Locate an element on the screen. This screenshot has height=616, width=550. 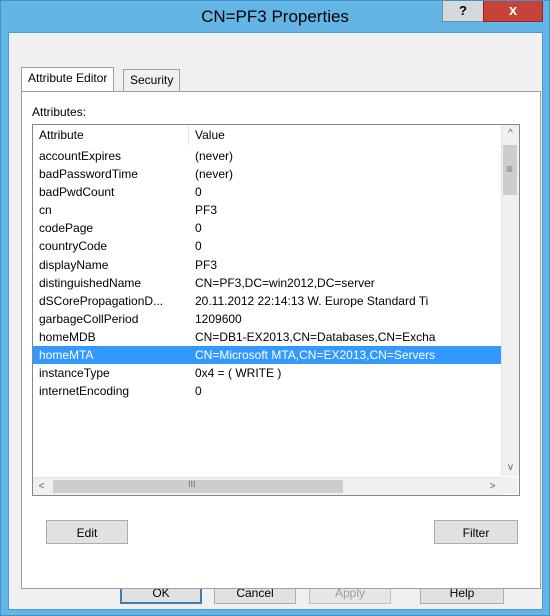
attr-value: CN=DB1-EX2013,CN=Databases,CN=Excha is located at coordinates (315, 336).